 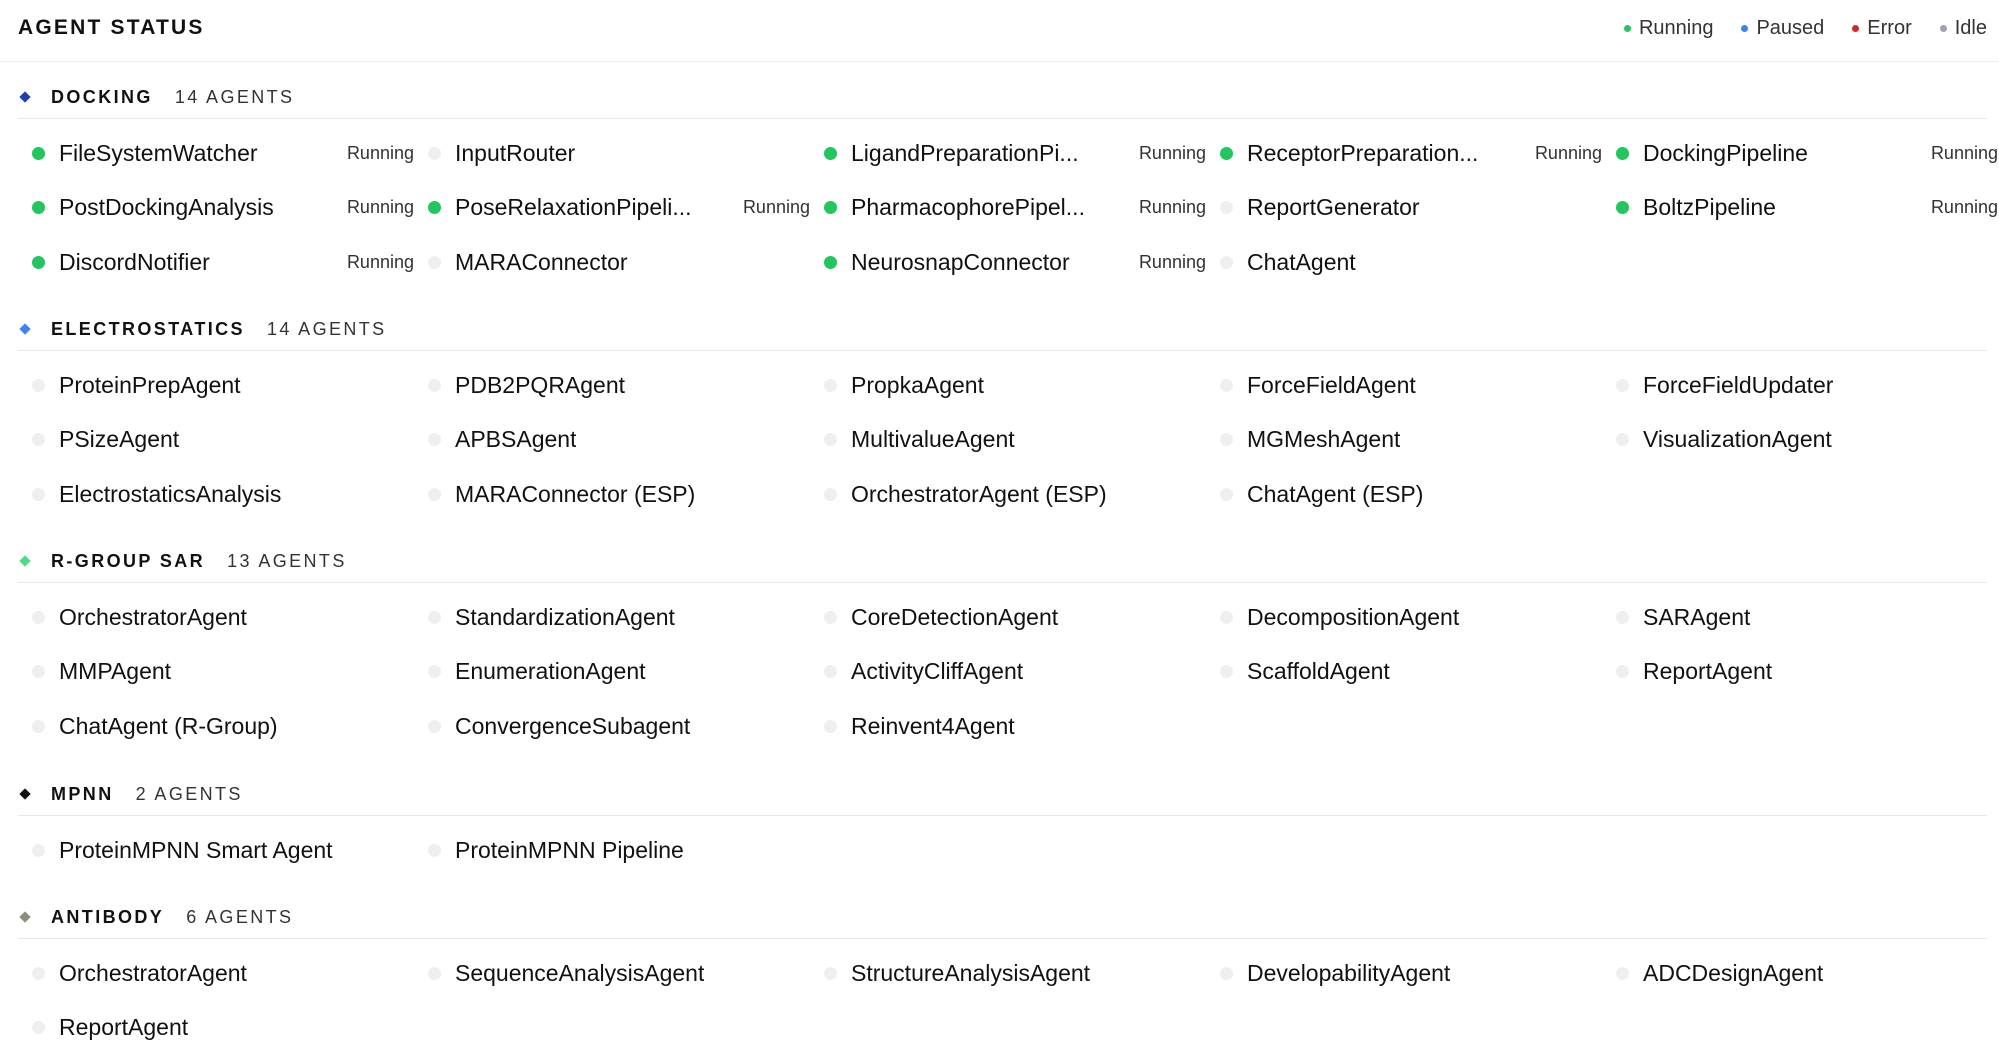 I want to click on agent-item: VisualizationAgent, so click(x=1800, y=440).